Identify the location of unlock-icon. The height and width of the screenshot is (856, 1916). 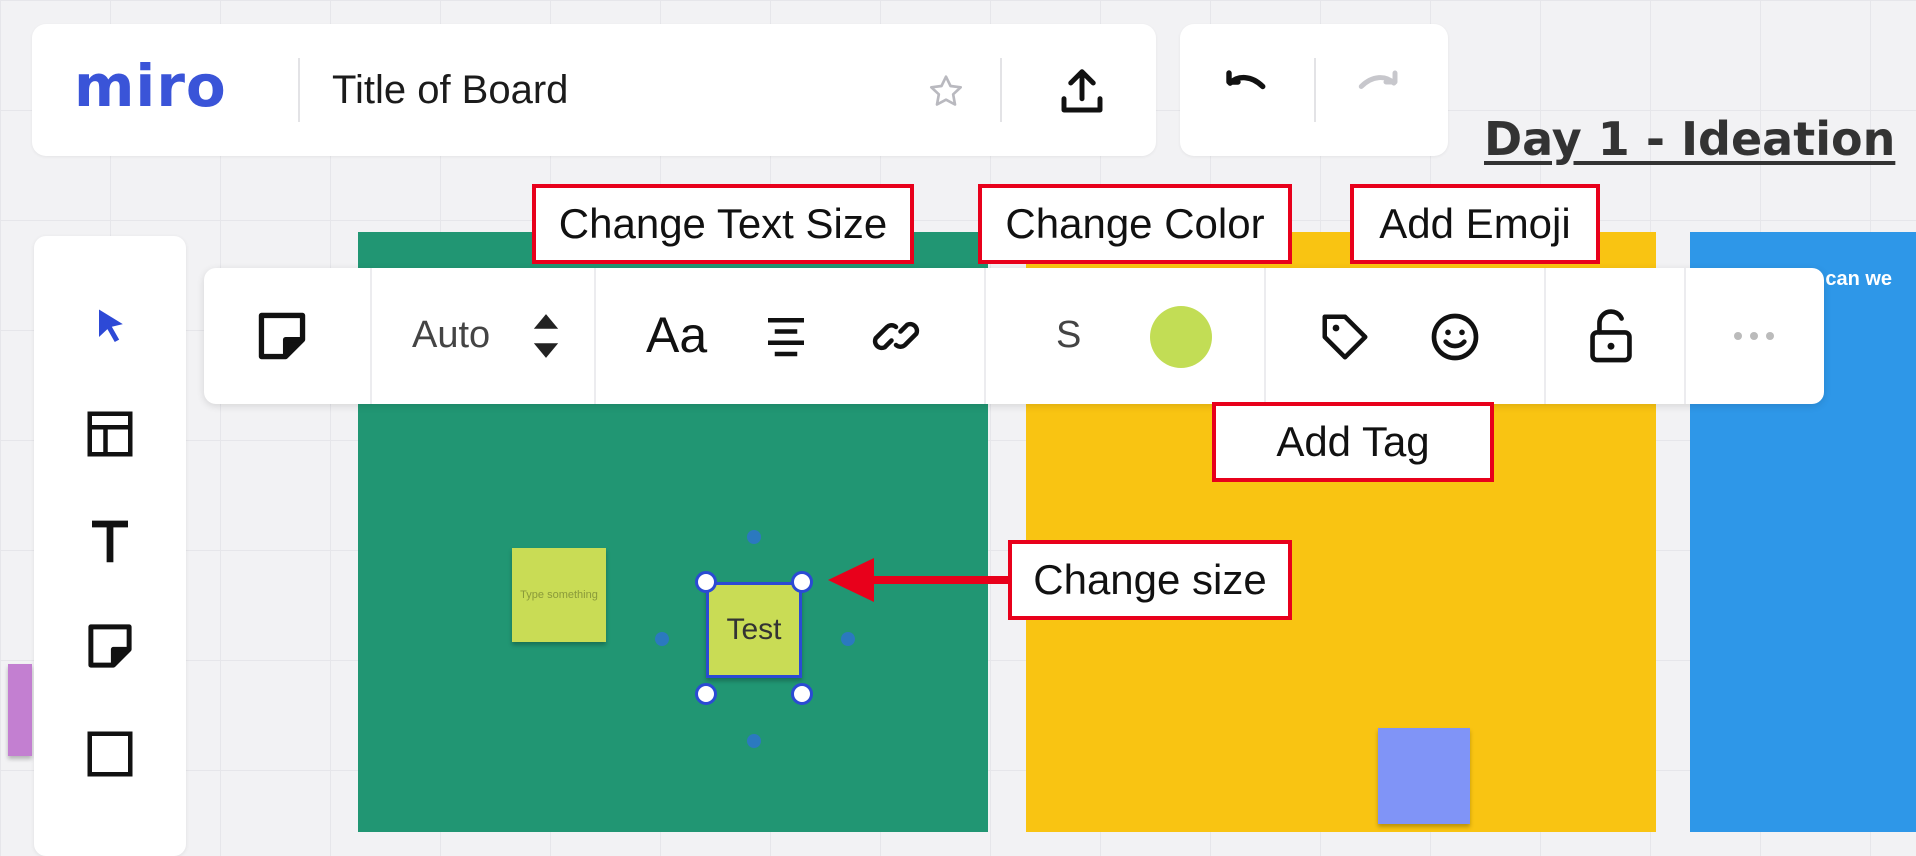
(1611, 337).